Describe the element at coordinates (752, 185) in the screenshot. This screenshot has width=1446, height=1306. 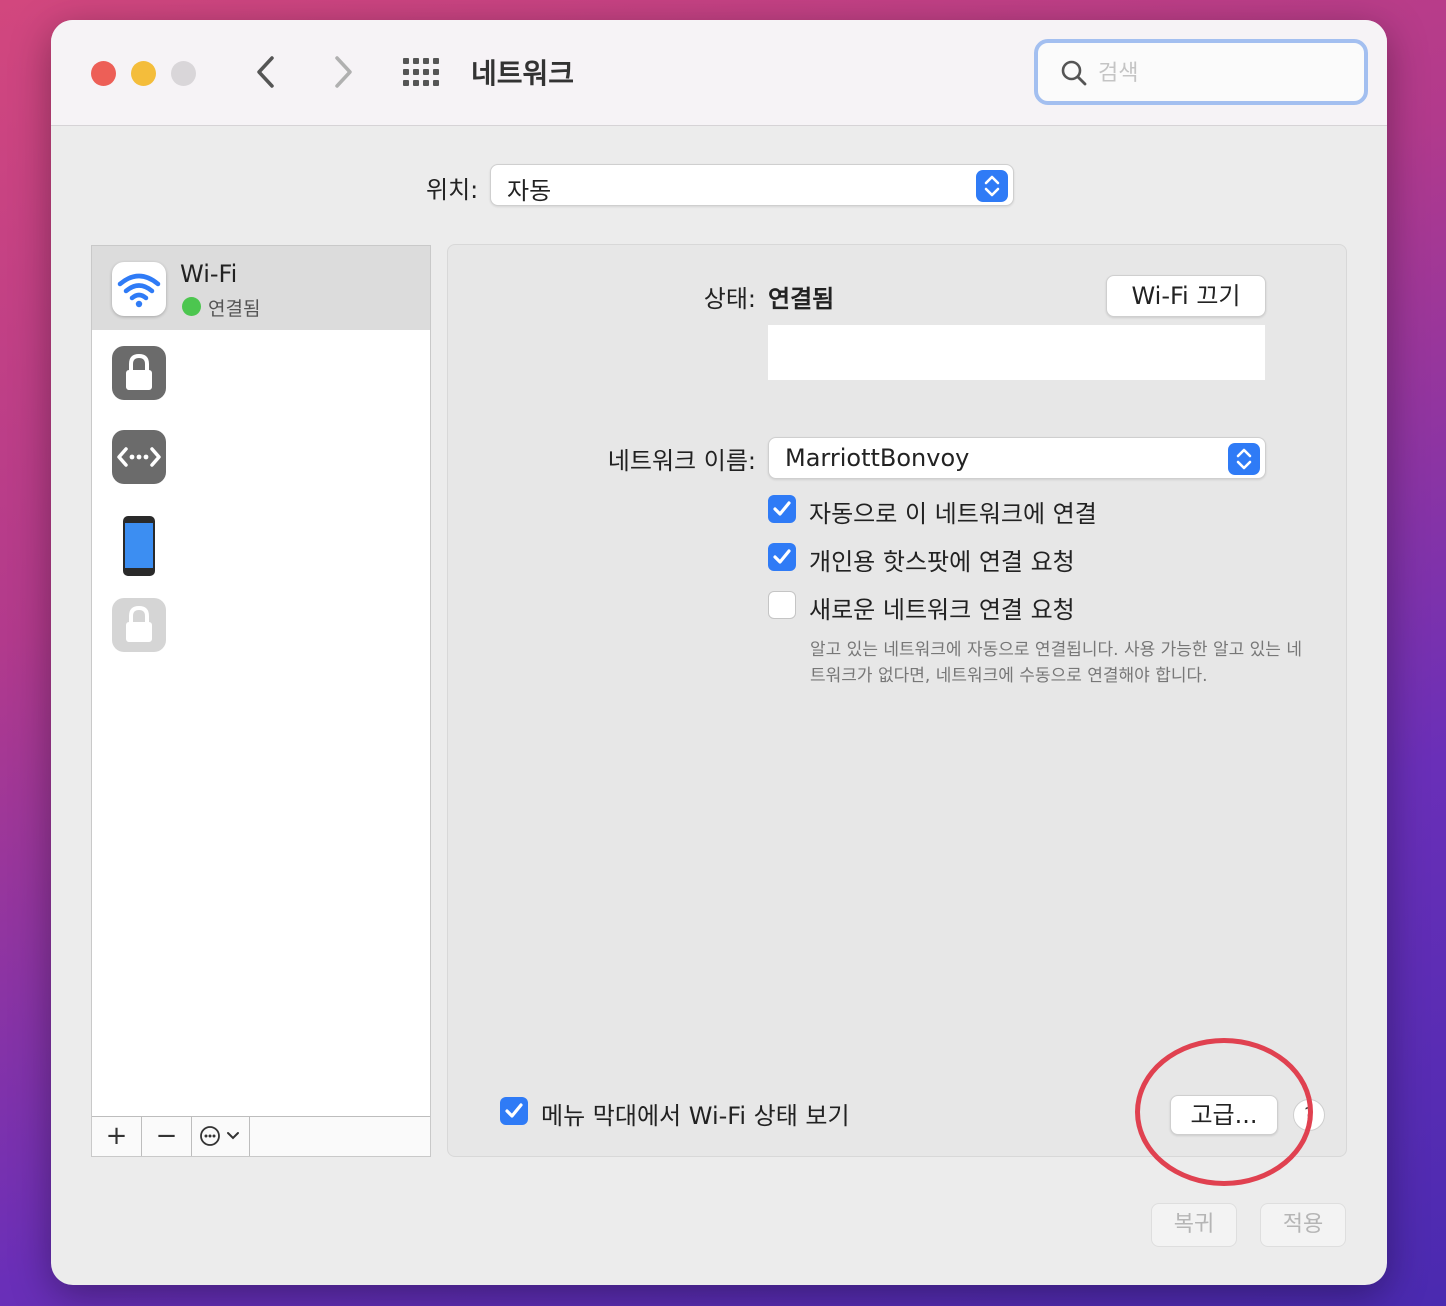
I see `location-select: 자동` at that location.